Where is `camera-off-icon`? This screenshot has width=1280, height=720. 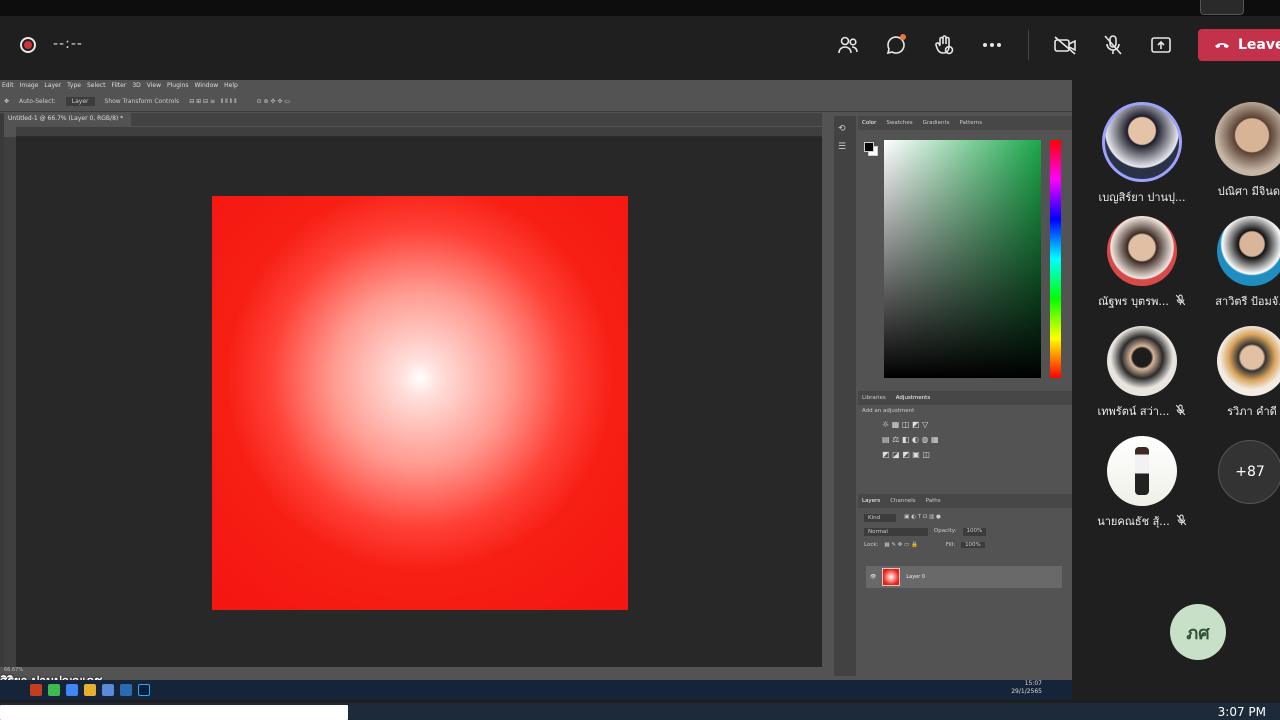
camera-off-icon is located at coordinates (1065, 45).